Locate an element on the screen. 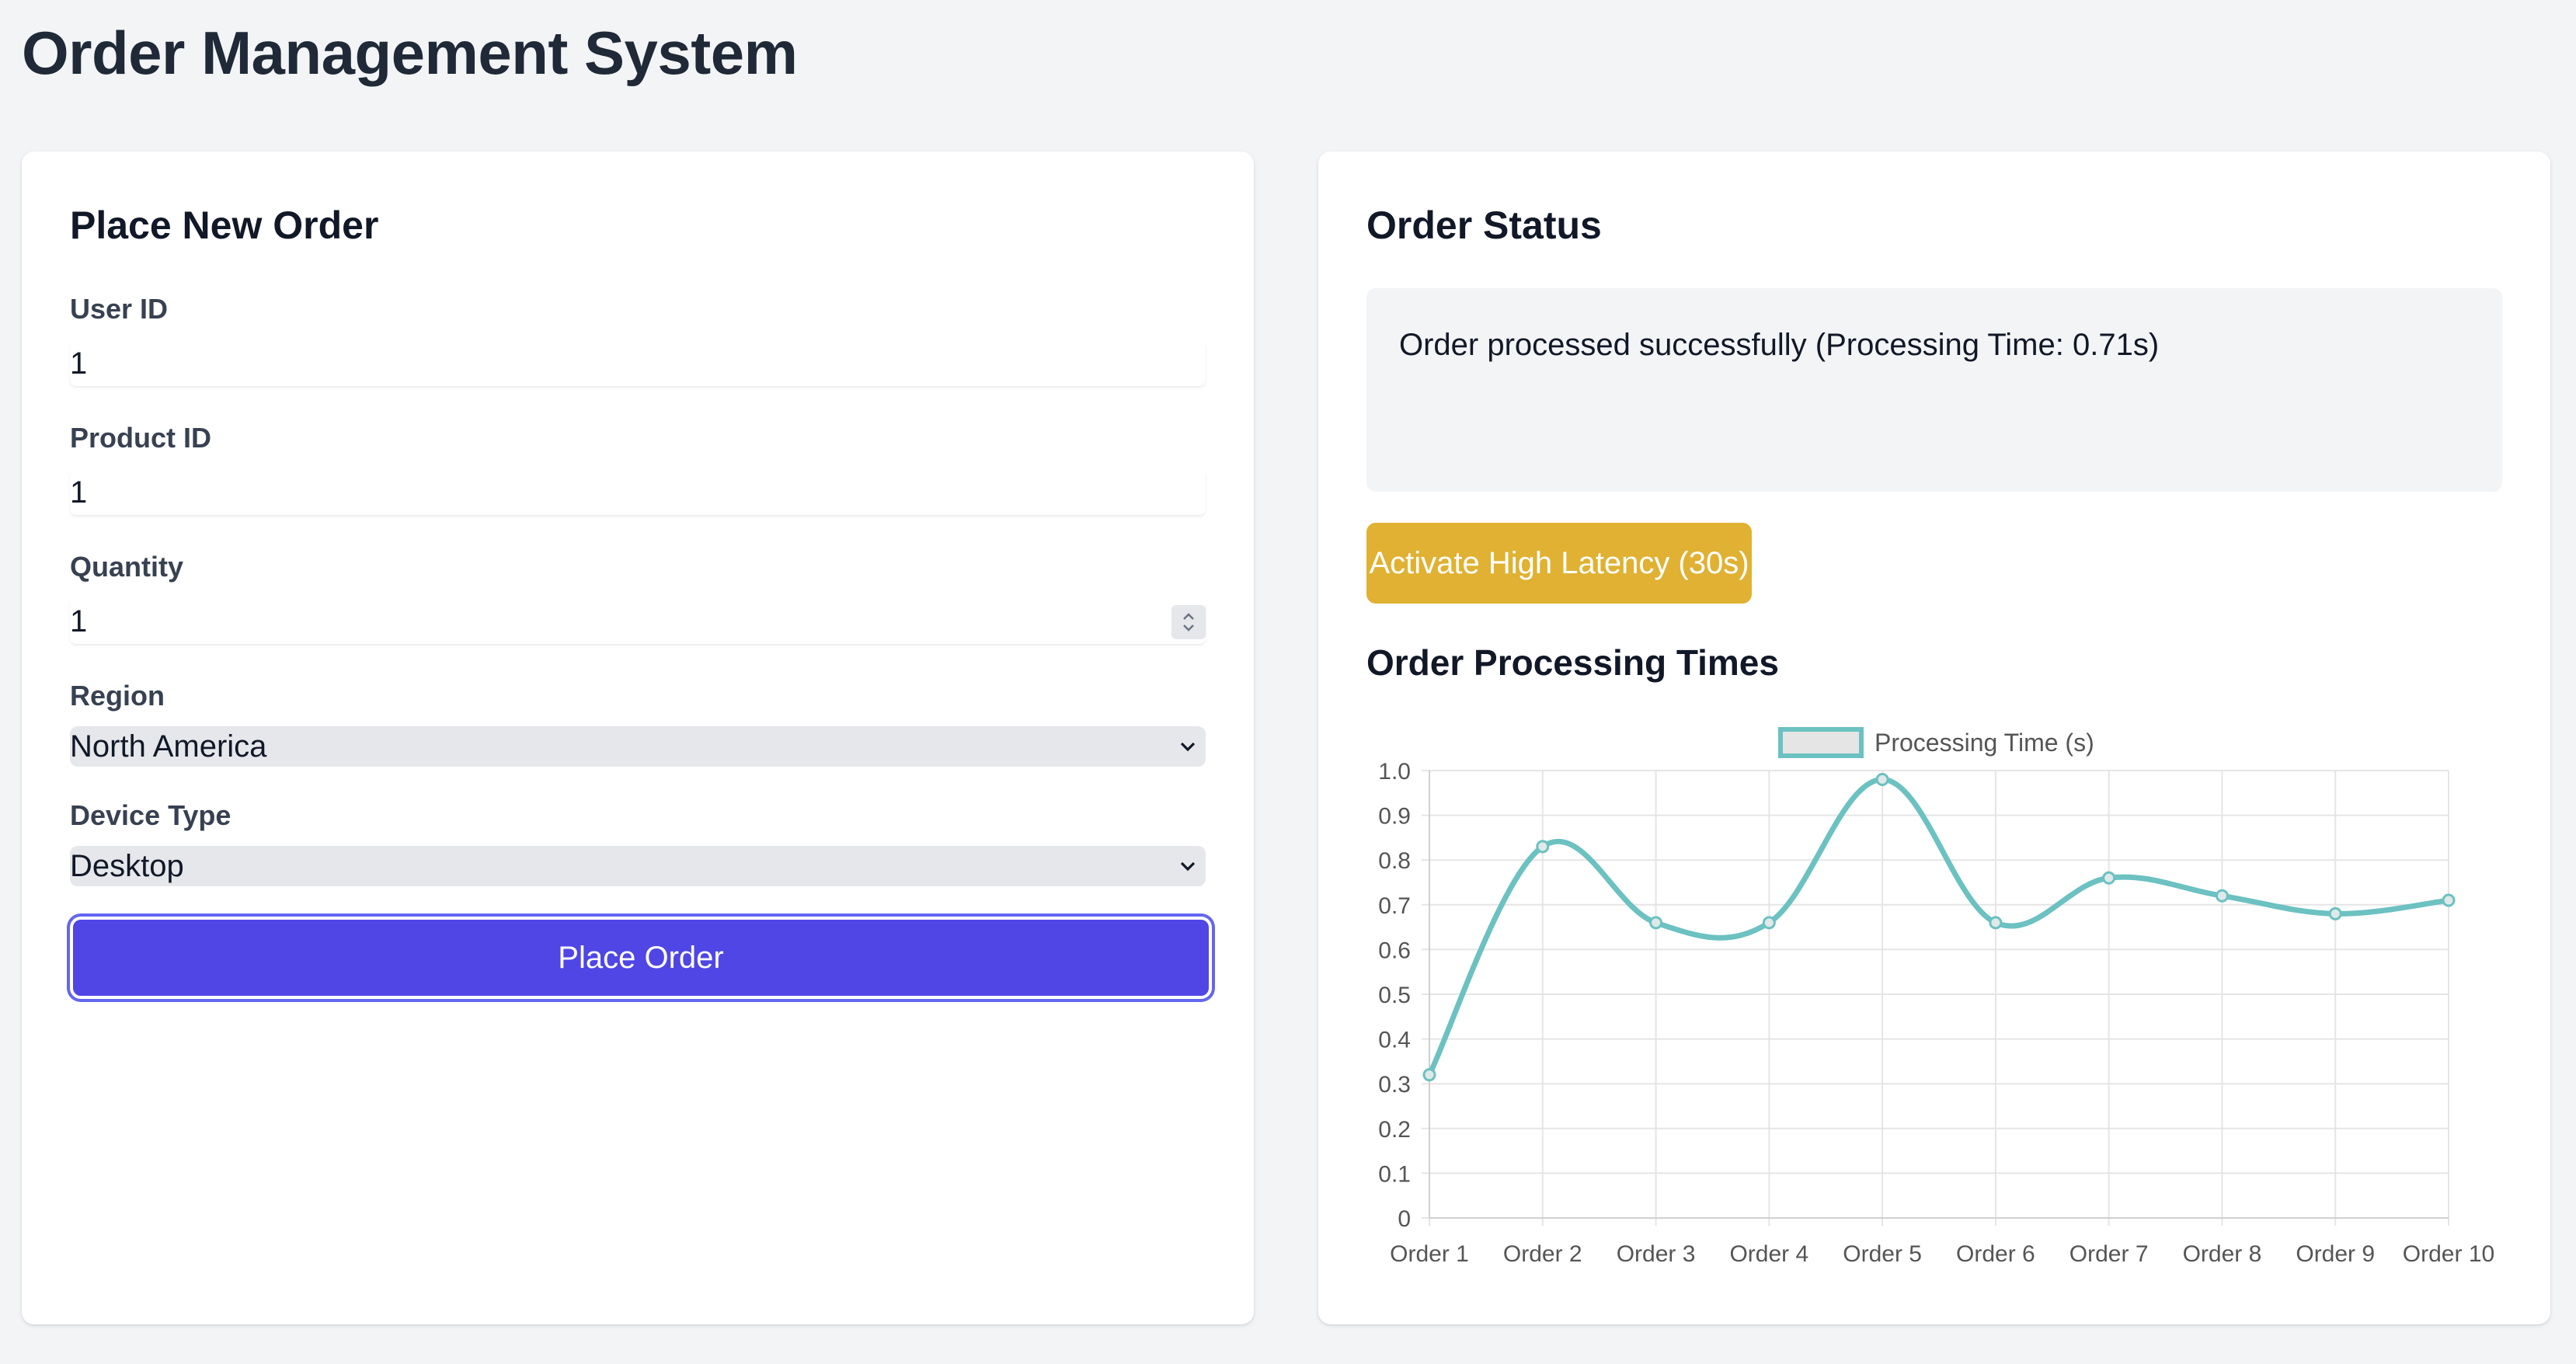  x-tick-label: Order 5 is located at coordinates (1882, 1254).